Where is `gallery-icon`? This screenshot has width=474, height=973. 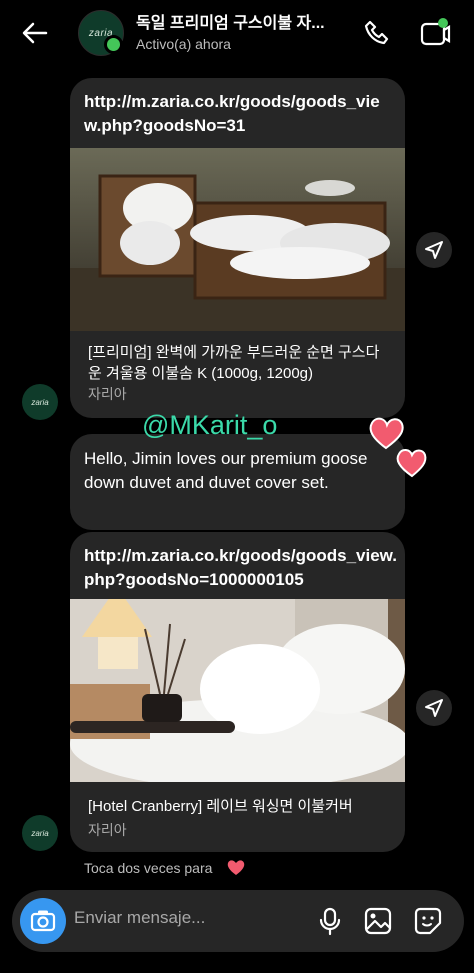 gallery-icon is located at coordinates (378, 921).